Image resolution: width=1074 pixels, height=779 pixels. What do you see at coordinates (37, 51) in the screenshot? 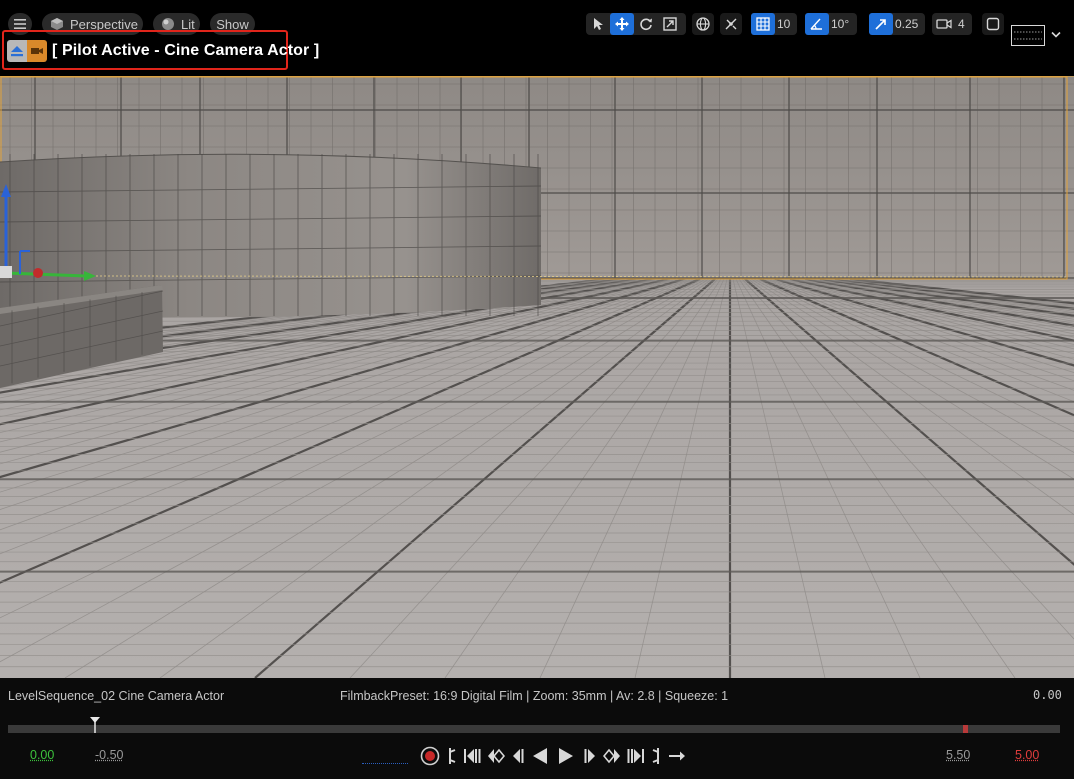
I see `cine-camera-icon` at bounding box center [37, 51].